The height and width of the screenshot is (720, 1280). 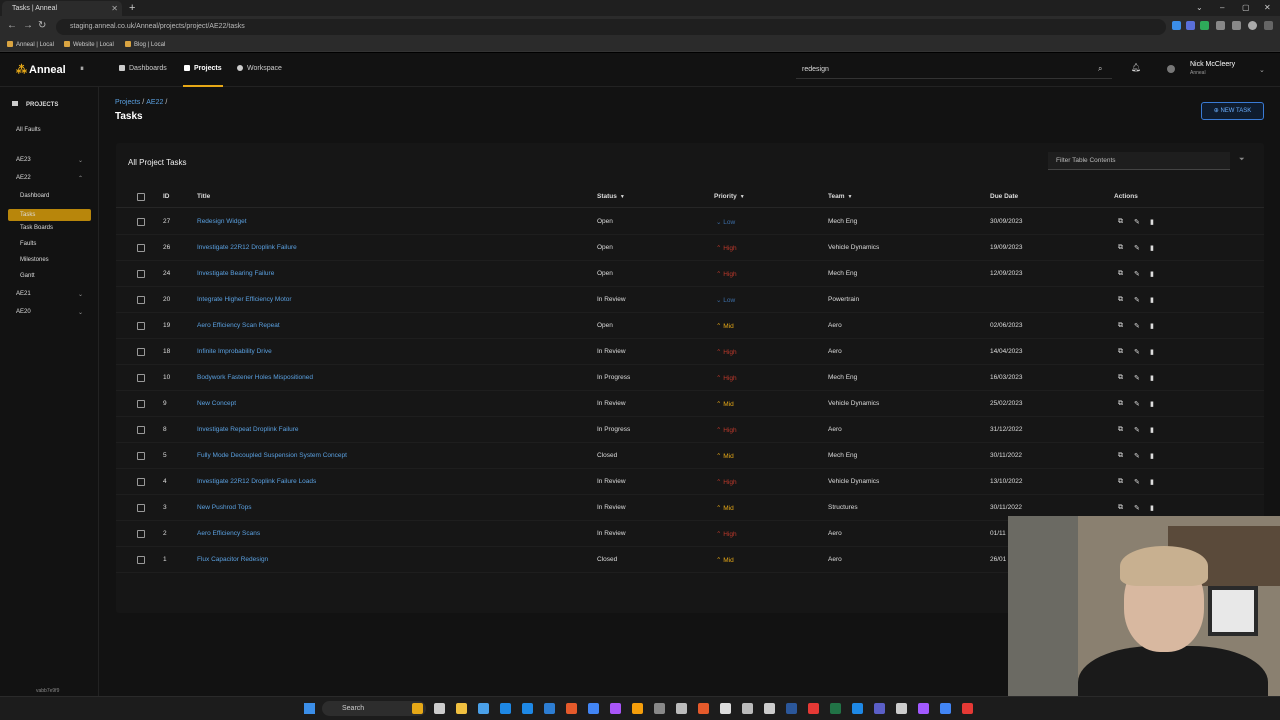 I want to click on nav-dashboards: Dashboards, so click(x=143, y=68).